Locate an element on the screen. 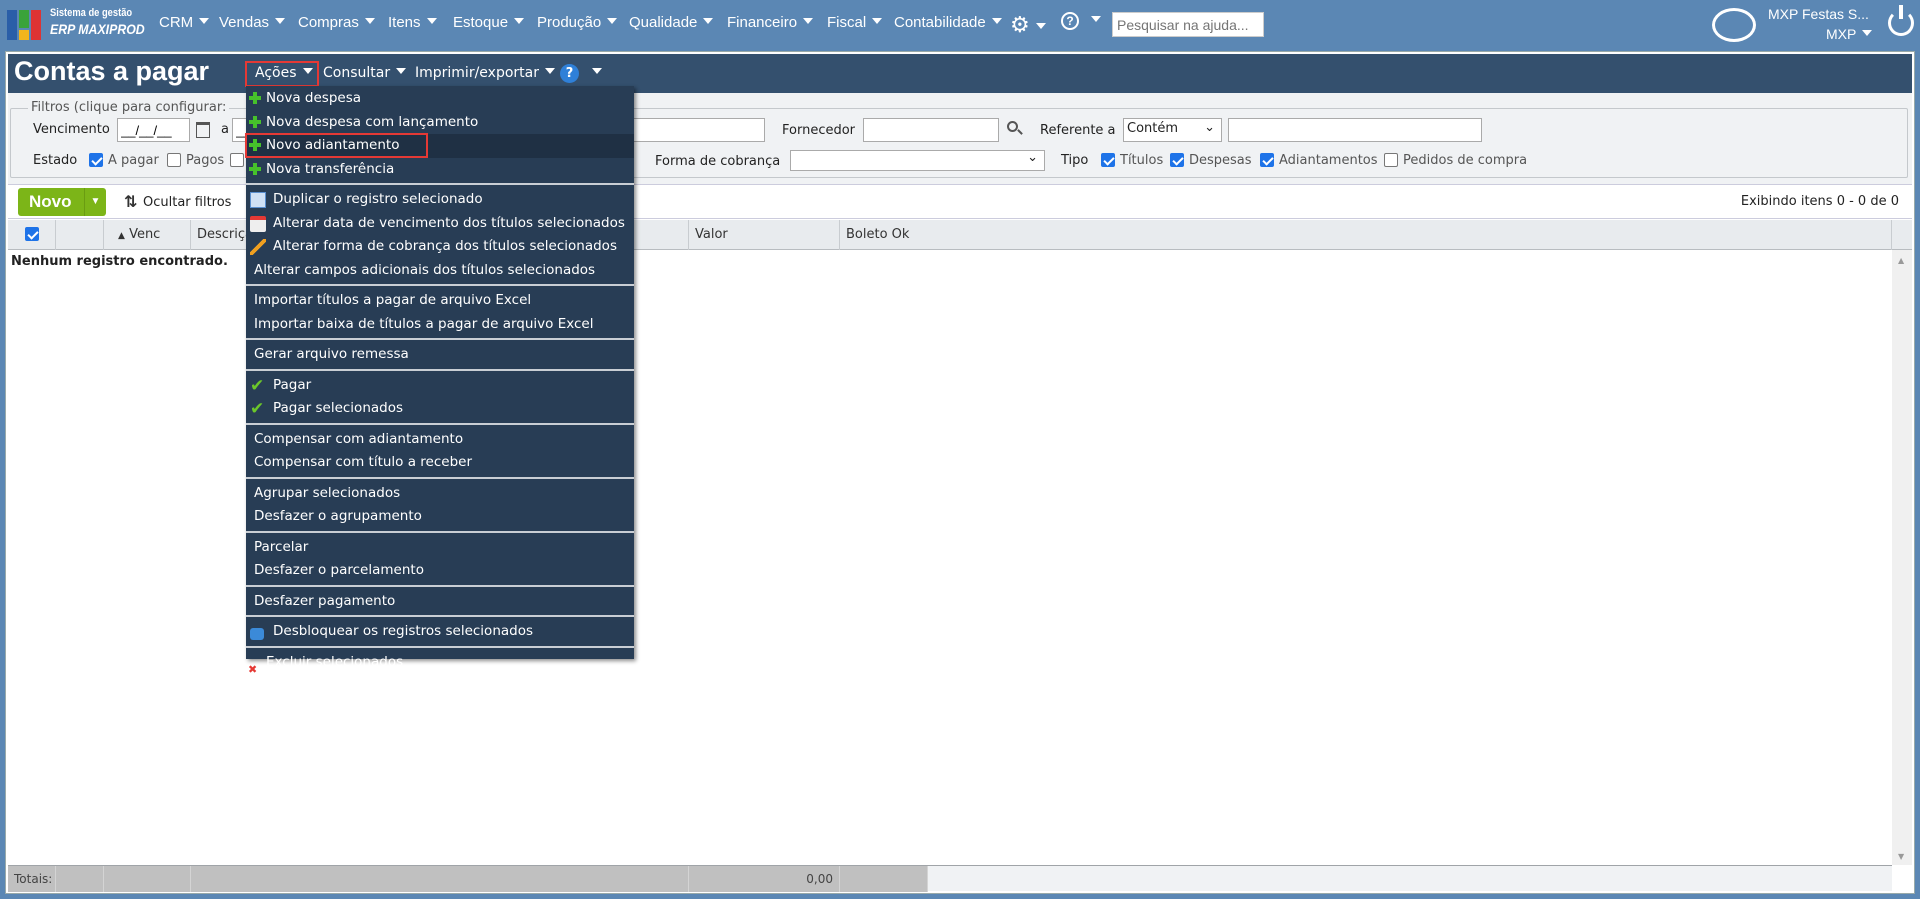 Image resolution: width=1920 pixels, height=899 pixels. imprimir-menu: Imprimir/exportar is located at coordinates (485, 73).